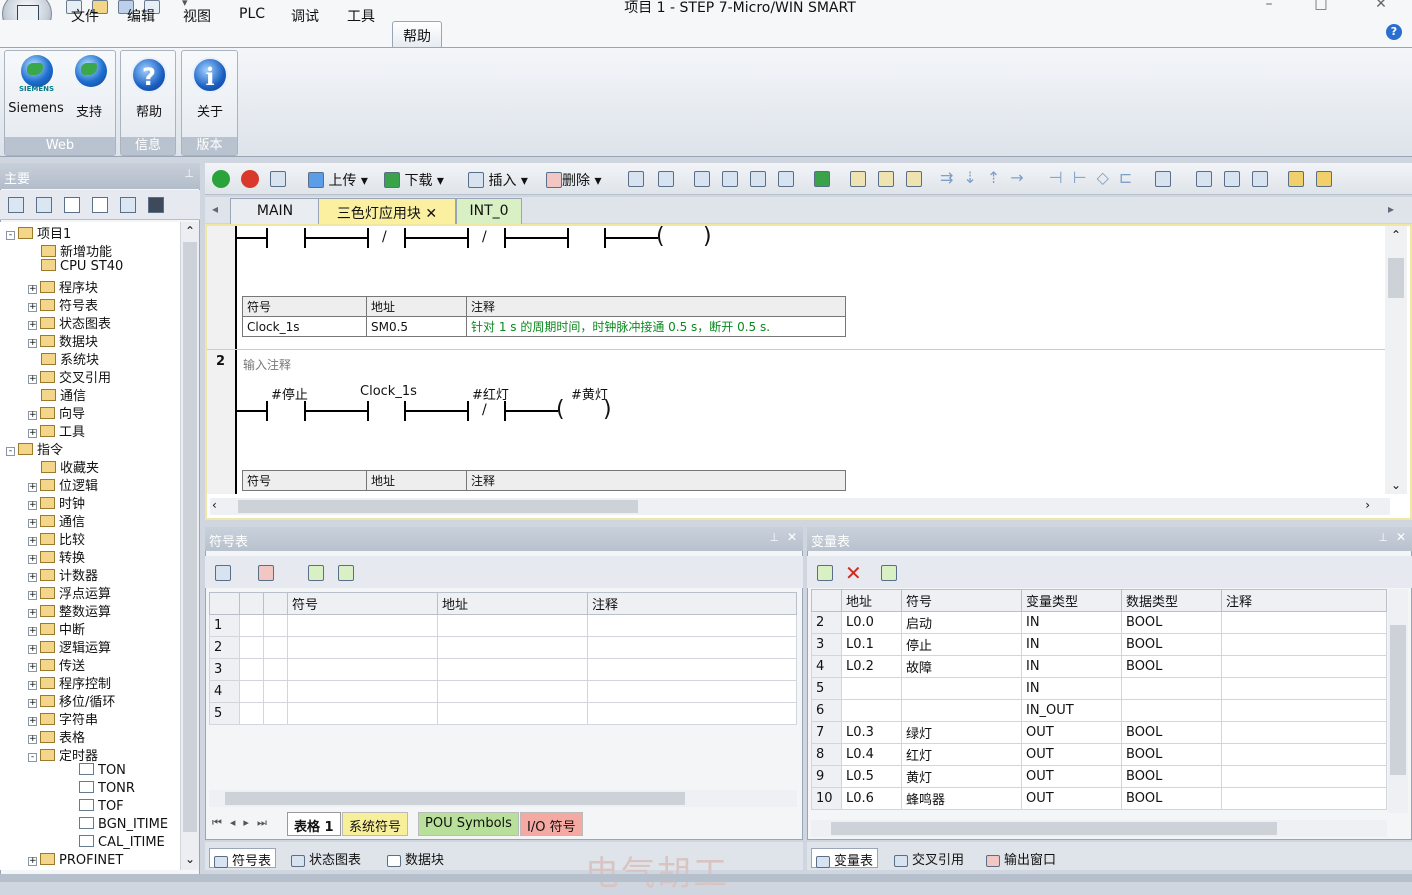 This screenshot has width=1412, height=895. I want to click on tree-item: + 字符串, so click(63, 718).